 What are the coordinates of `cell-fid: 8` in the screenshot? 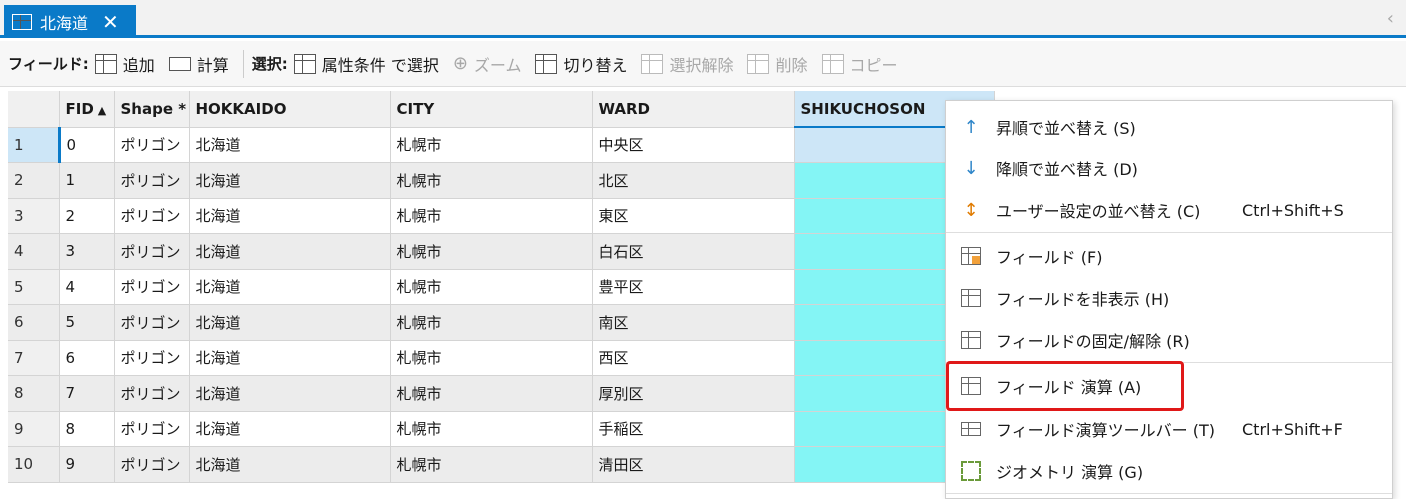 It's located at (87, 429).